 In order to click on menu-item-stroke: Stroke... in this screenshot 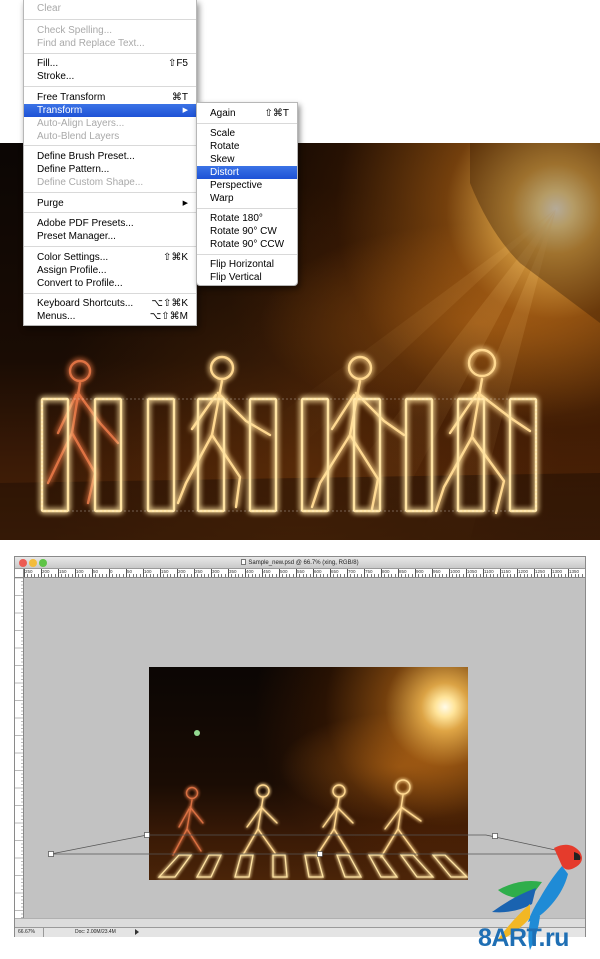, I will do `click(110, 76)`.